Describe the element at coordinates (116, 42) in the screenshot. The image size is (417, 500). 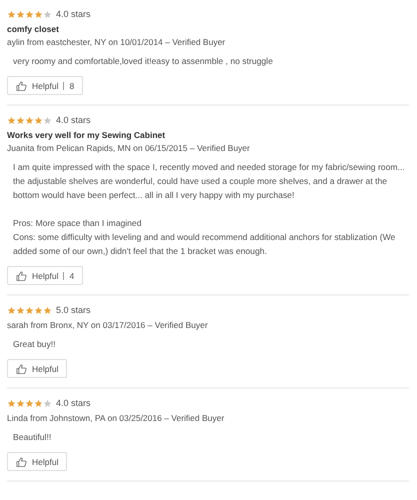
I see `reviewer-byline: aylin from eastchester, NY on 10/01/2014 – Verified Buyer` at that location.